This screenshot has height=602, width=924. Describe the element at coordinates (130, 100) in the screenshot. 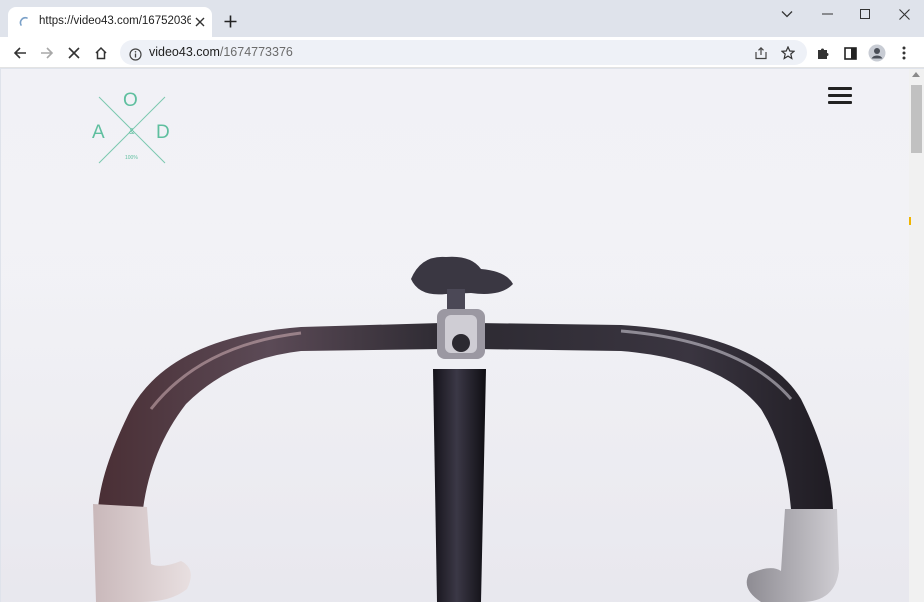

I see `logo-letter-o: O` at that location.